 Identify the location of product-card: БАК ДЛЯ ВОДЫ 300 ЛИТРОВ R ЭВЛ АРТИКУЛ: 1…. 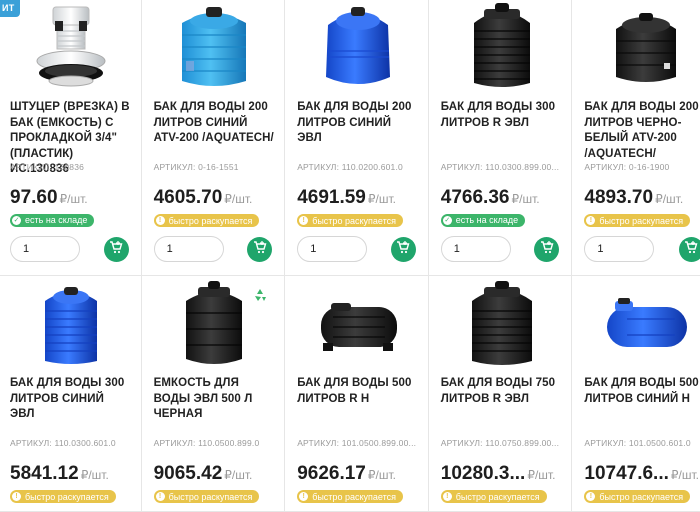
(500, 138).